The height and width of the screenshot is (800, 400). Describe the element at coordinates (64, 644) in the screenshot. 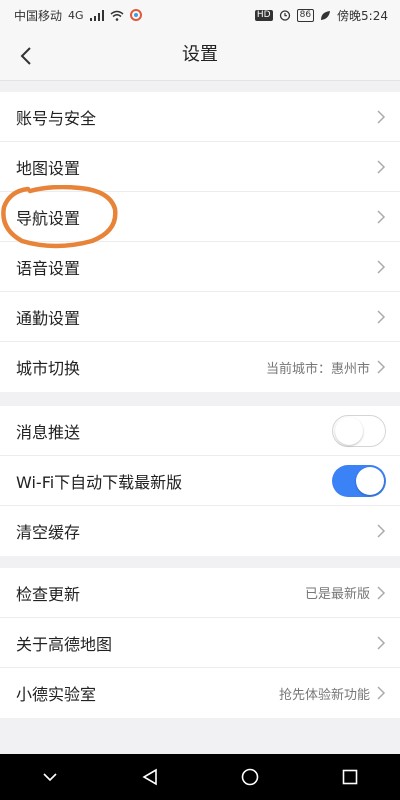

I see `row-label: 关于高德地图` at that location.